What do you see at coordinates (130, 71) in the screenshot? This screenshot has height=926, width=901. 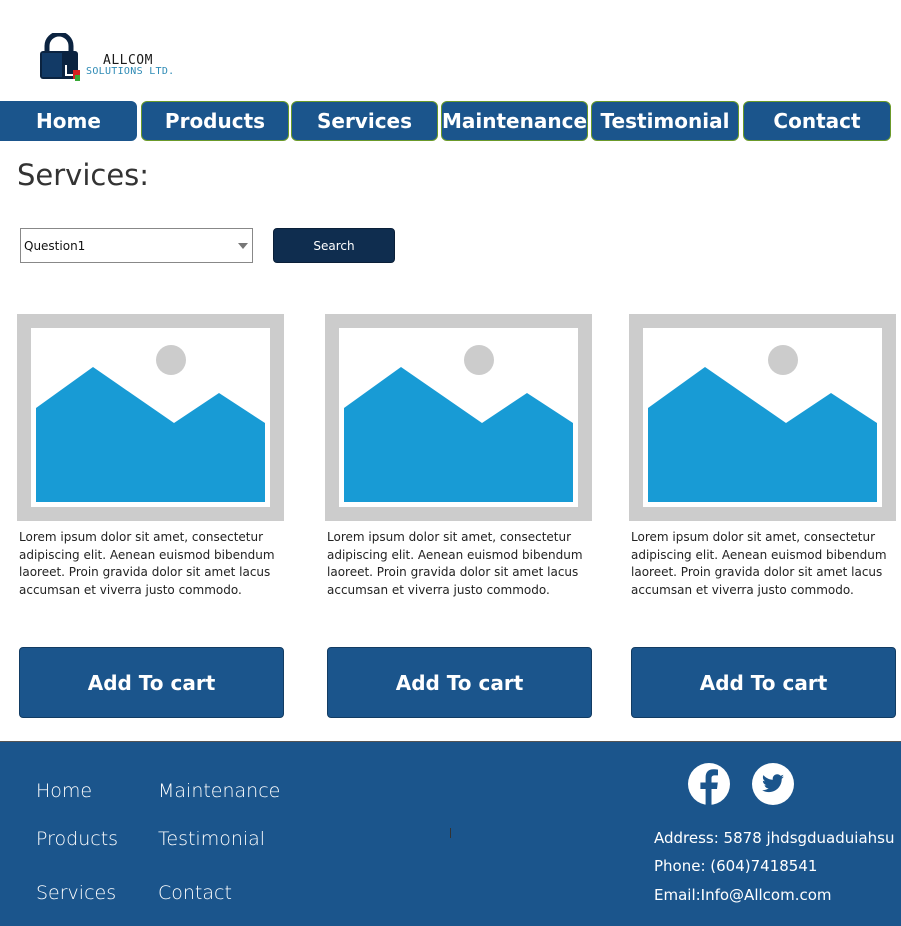 I see `logo-subtitle: SOLUTIONS LTD.` at bounding box center [130, 71].